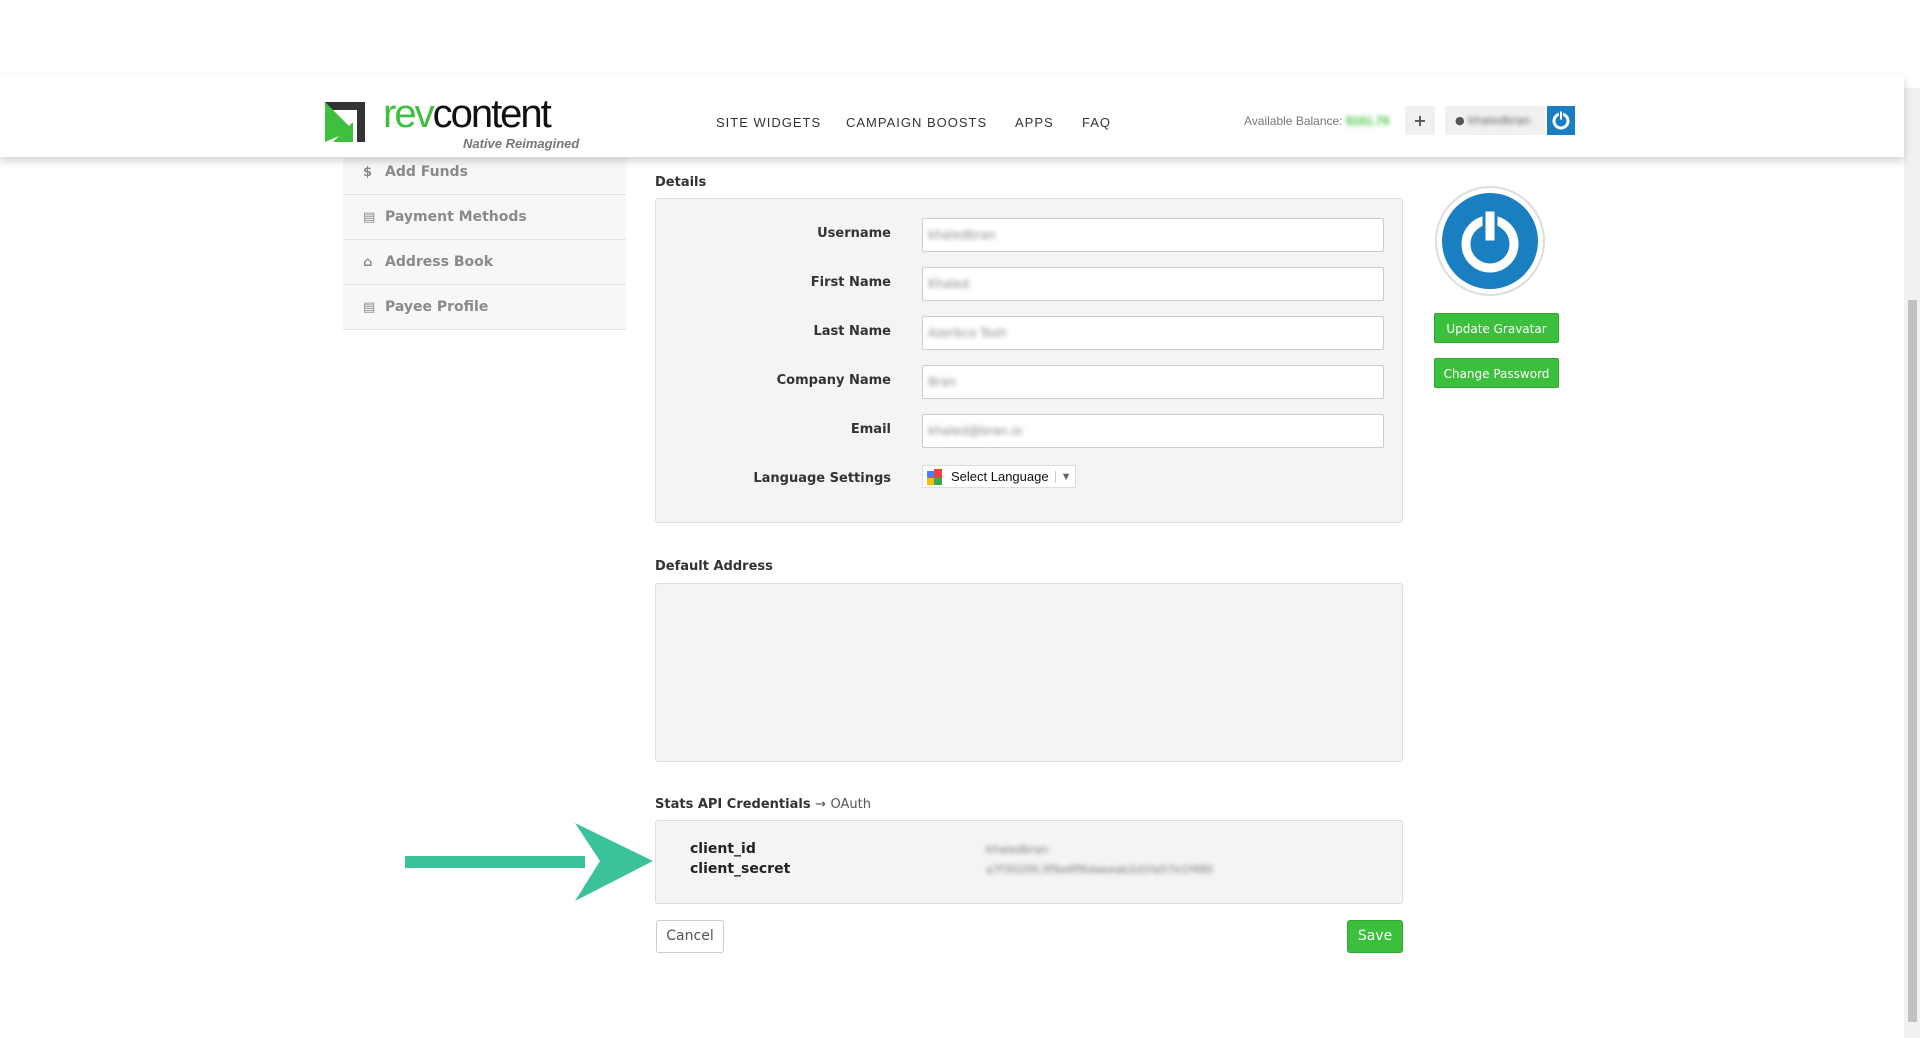  I want to click on last-name-label: Last Name, so click(852, 331).